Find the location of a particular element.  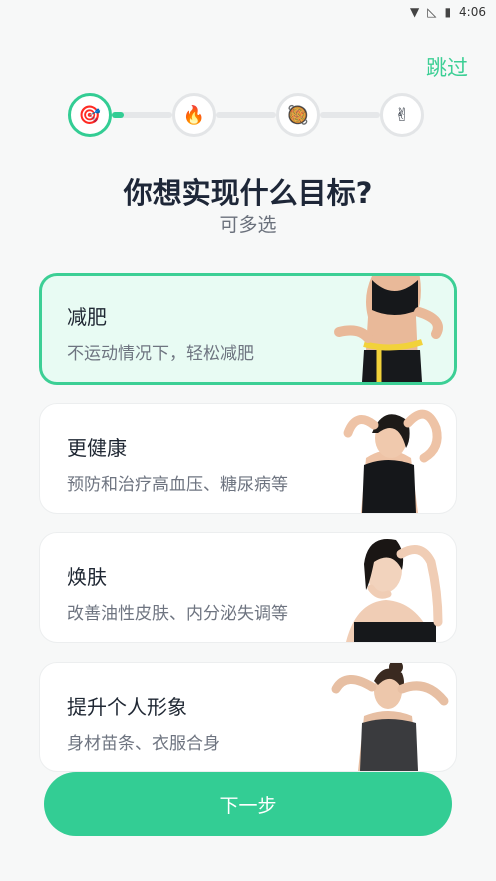

goal-name: 焕肤 is located at coordinates (87, 577).